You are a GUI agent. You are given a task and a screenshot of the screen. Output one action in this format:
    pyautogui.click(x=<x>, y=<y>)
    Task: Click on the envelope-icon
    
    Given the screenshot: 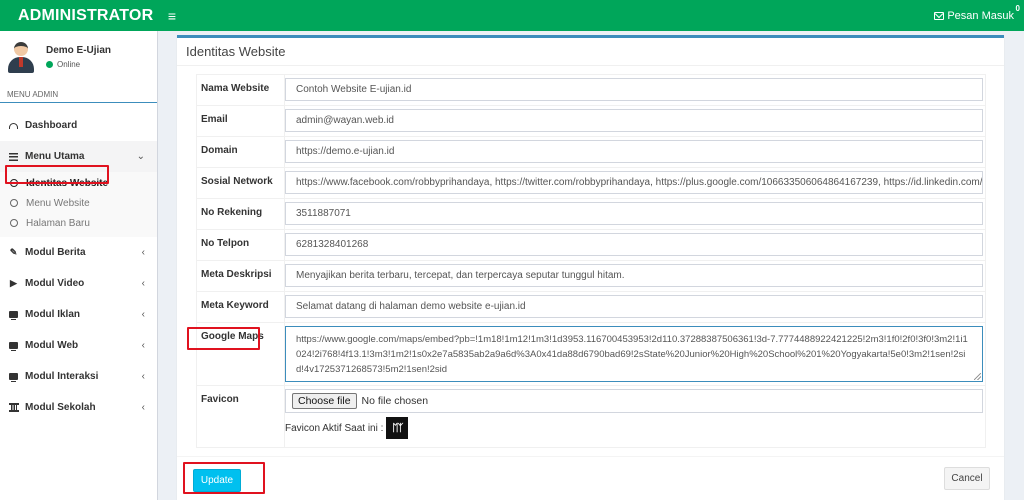 What is the action you would take?
    pyautogui.click(x=939, y=15)
    